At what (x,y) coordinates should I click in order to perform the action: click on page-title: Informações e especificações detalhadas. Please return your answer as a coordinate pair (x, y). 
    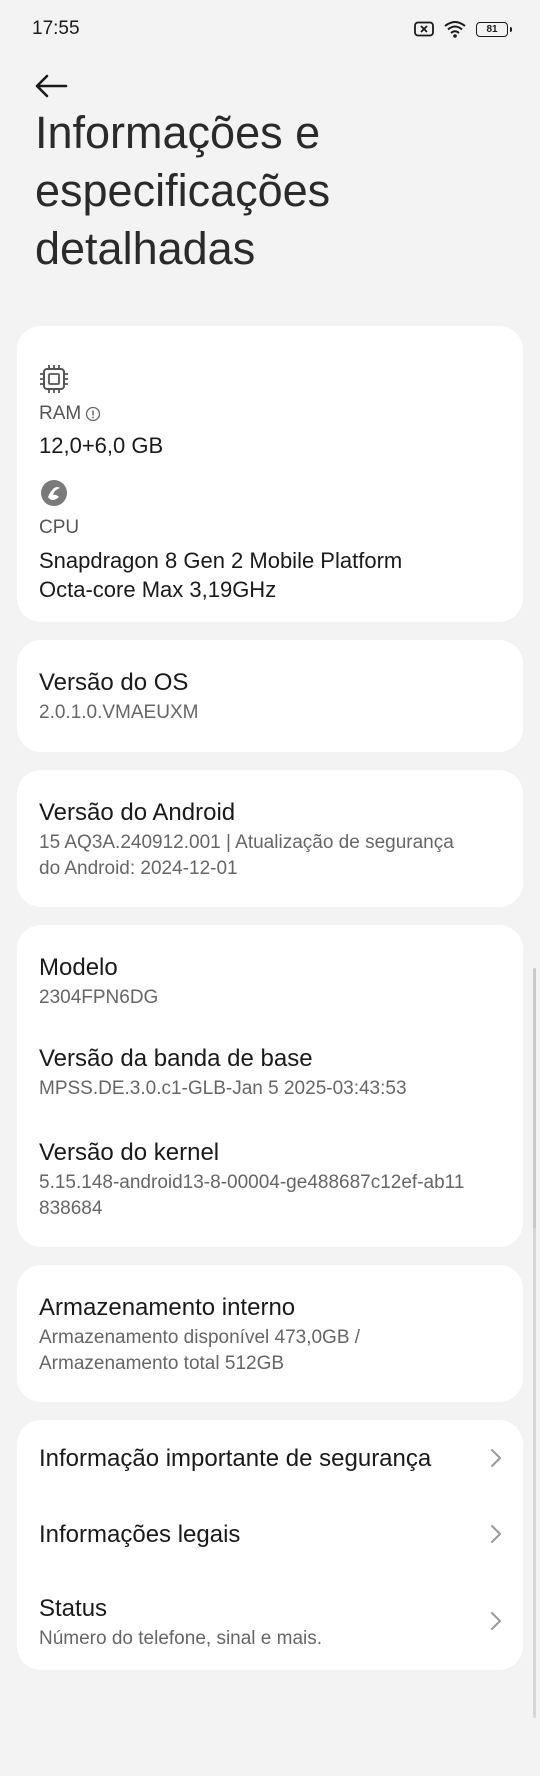
    Looking at the image, I should click on (183, 190).